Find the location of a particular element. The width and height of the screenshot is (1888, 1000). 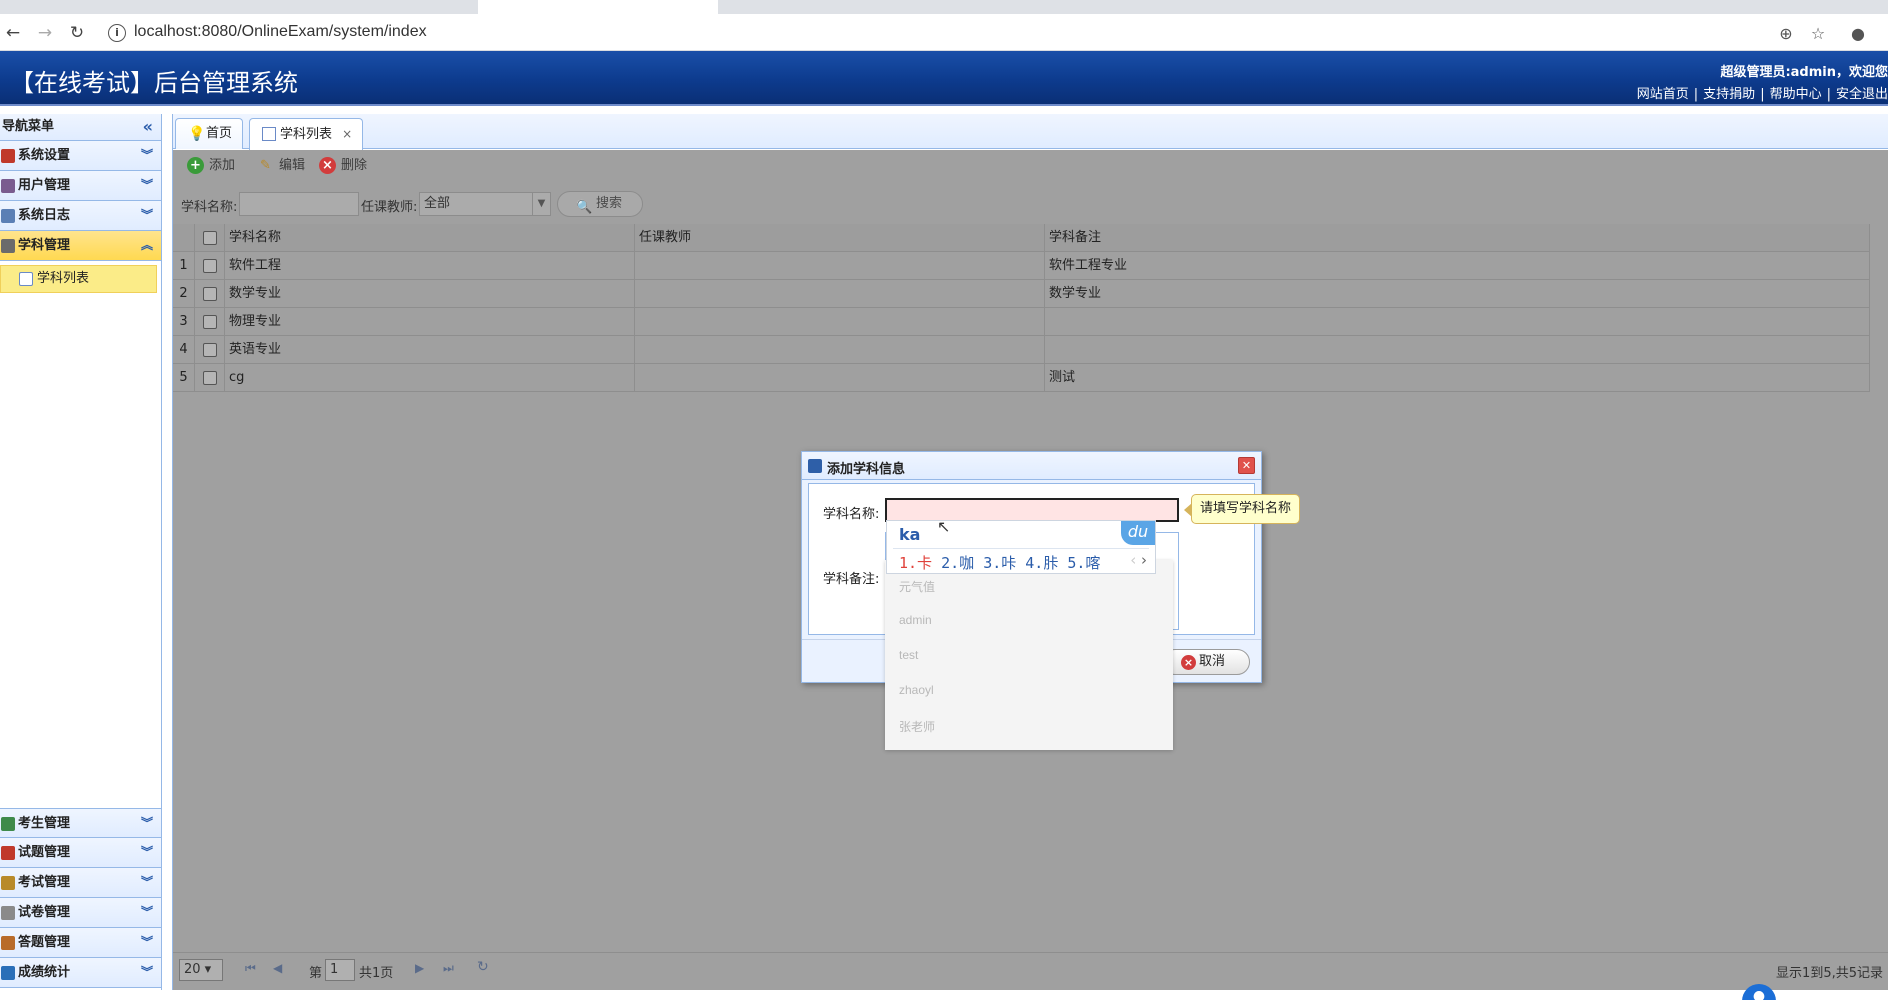

record-summary: 显示1到5,共5记录 is located at coordinates (1829, 973).